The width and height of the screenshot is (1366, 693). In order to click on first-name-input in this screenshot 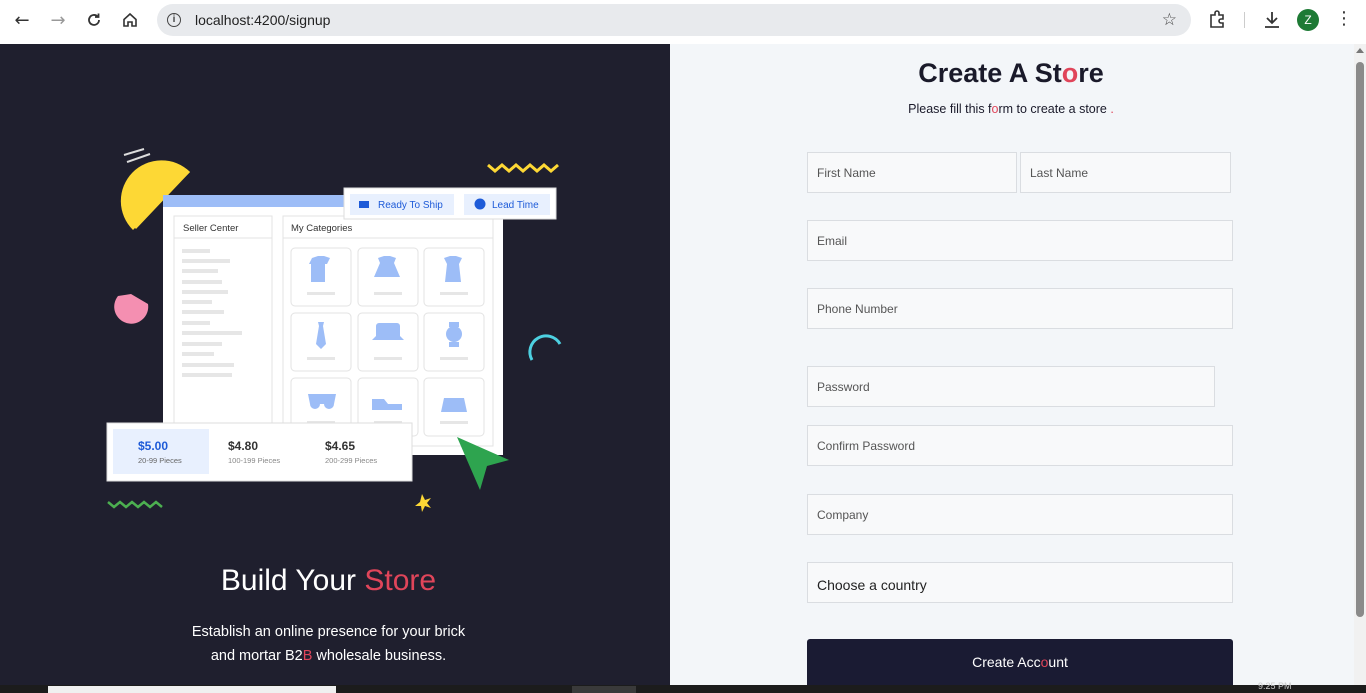, I will do `click(916, 172)`.